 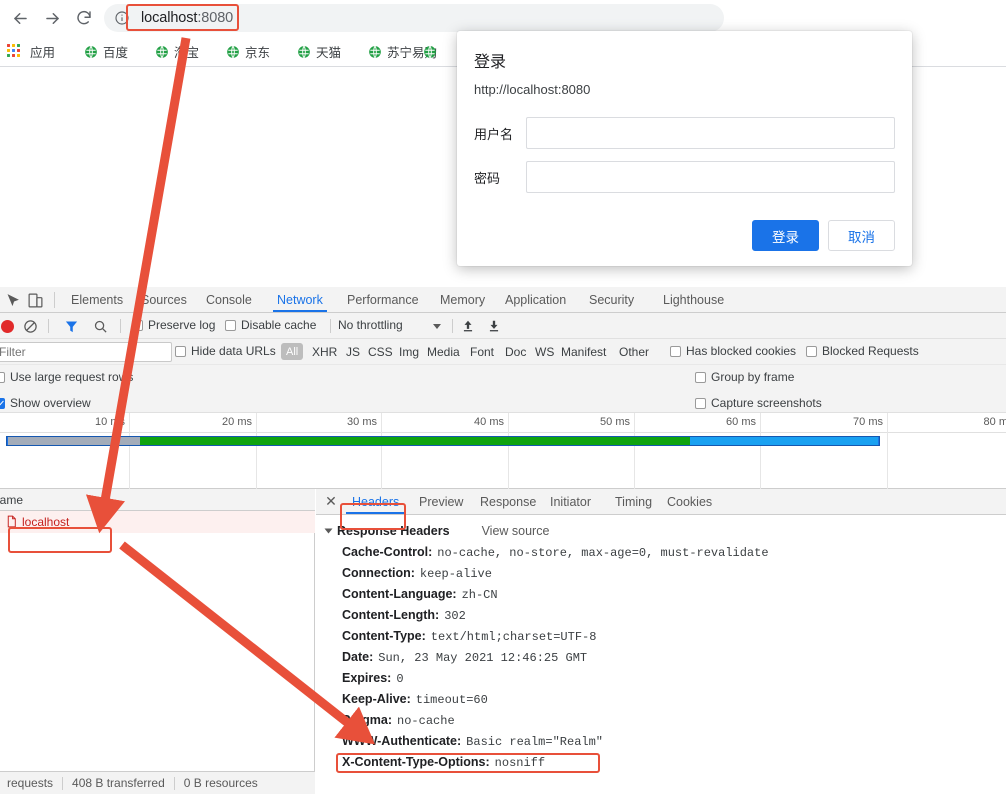 I want to click on login-submit-button: 登录, so click(x=785, y=235).